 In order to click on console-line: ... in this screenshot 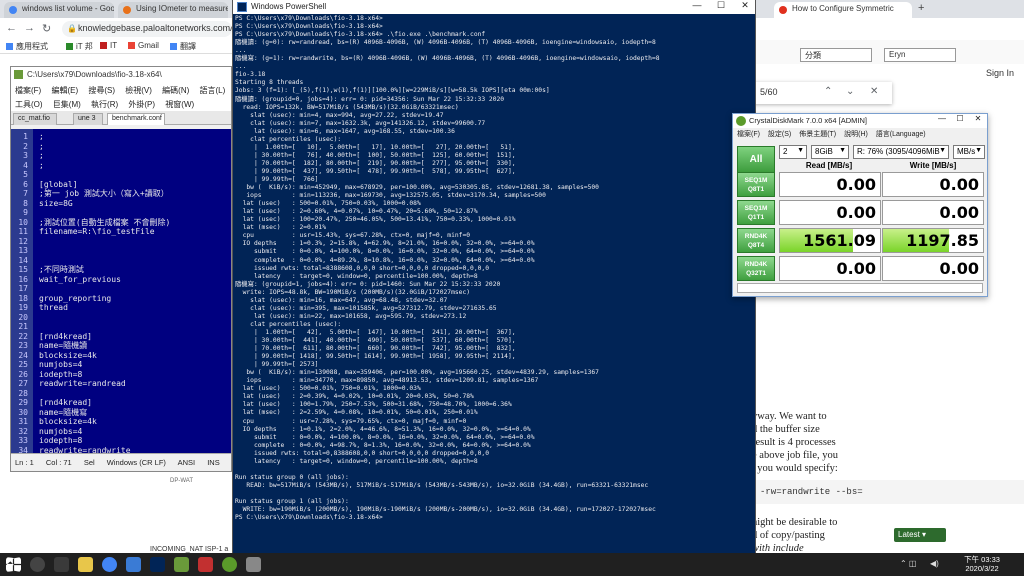, I will do `click(241, 67)`.